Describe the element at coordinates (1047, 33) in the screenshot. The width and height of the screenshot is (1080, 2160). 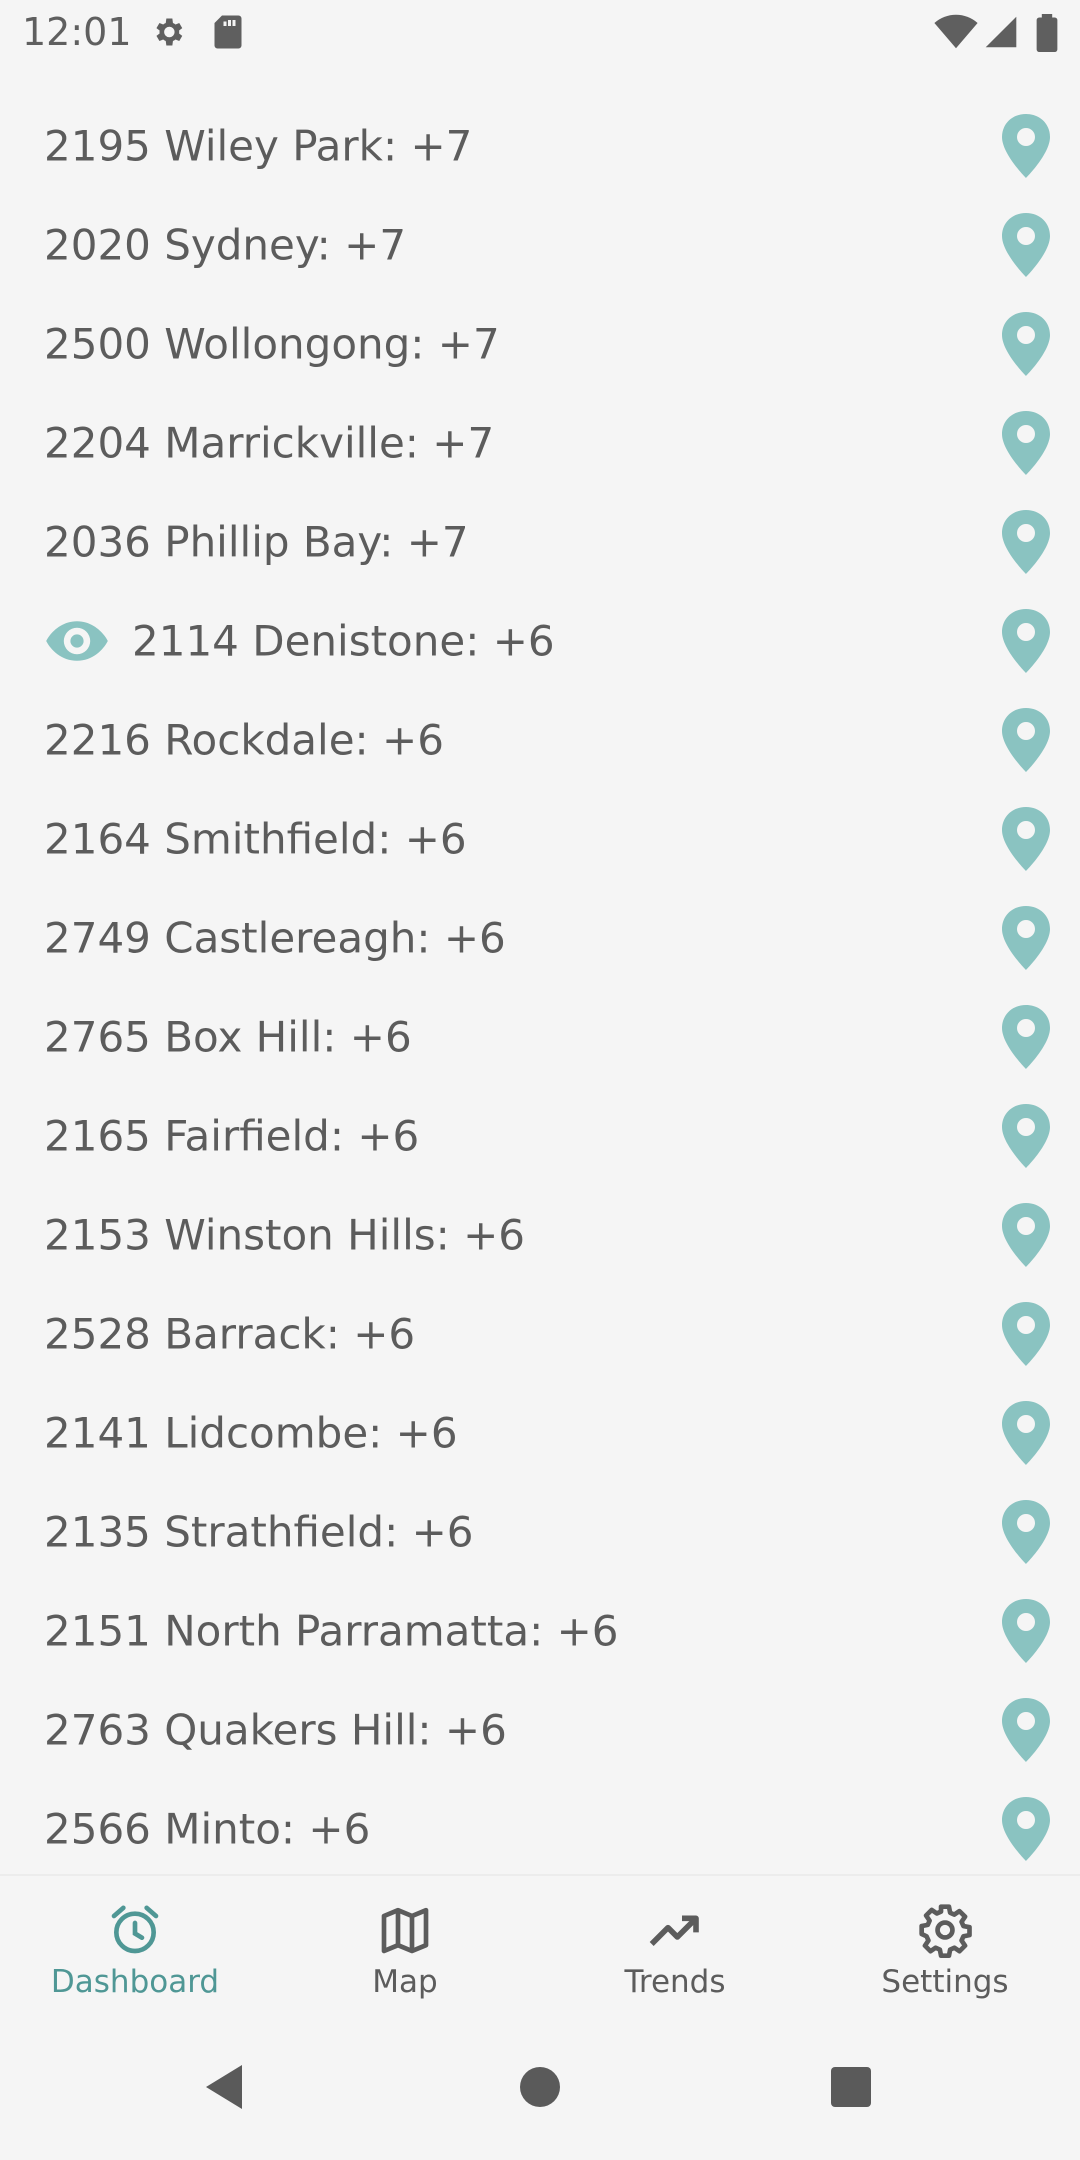
I see `battery-icon` at that location.